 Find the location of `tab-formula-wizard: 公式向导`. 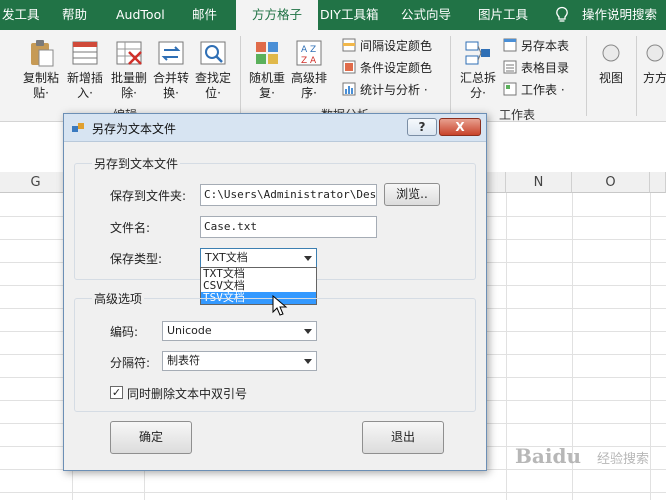

tab-formula-wizard: 公式向导 is located at coordinates (431, 15).